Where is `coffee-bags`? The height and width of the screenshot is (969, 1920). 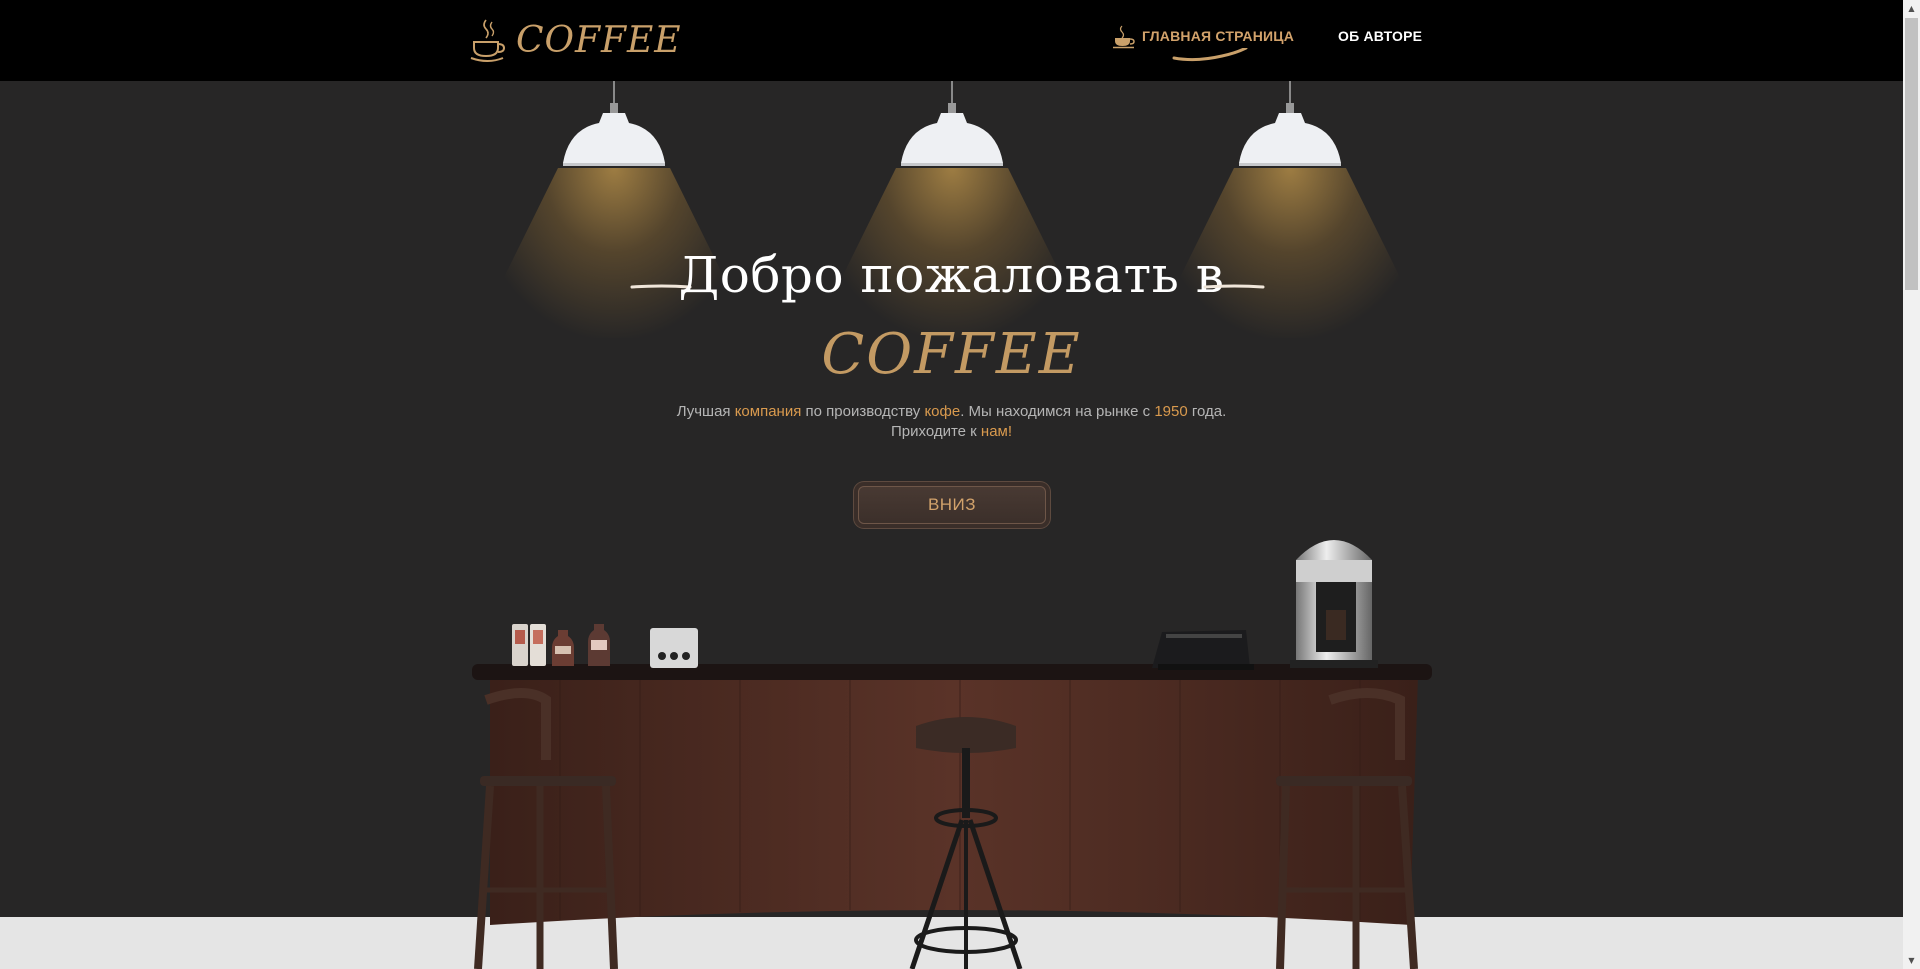 coffee-bags is located at coordinates (674, 648).